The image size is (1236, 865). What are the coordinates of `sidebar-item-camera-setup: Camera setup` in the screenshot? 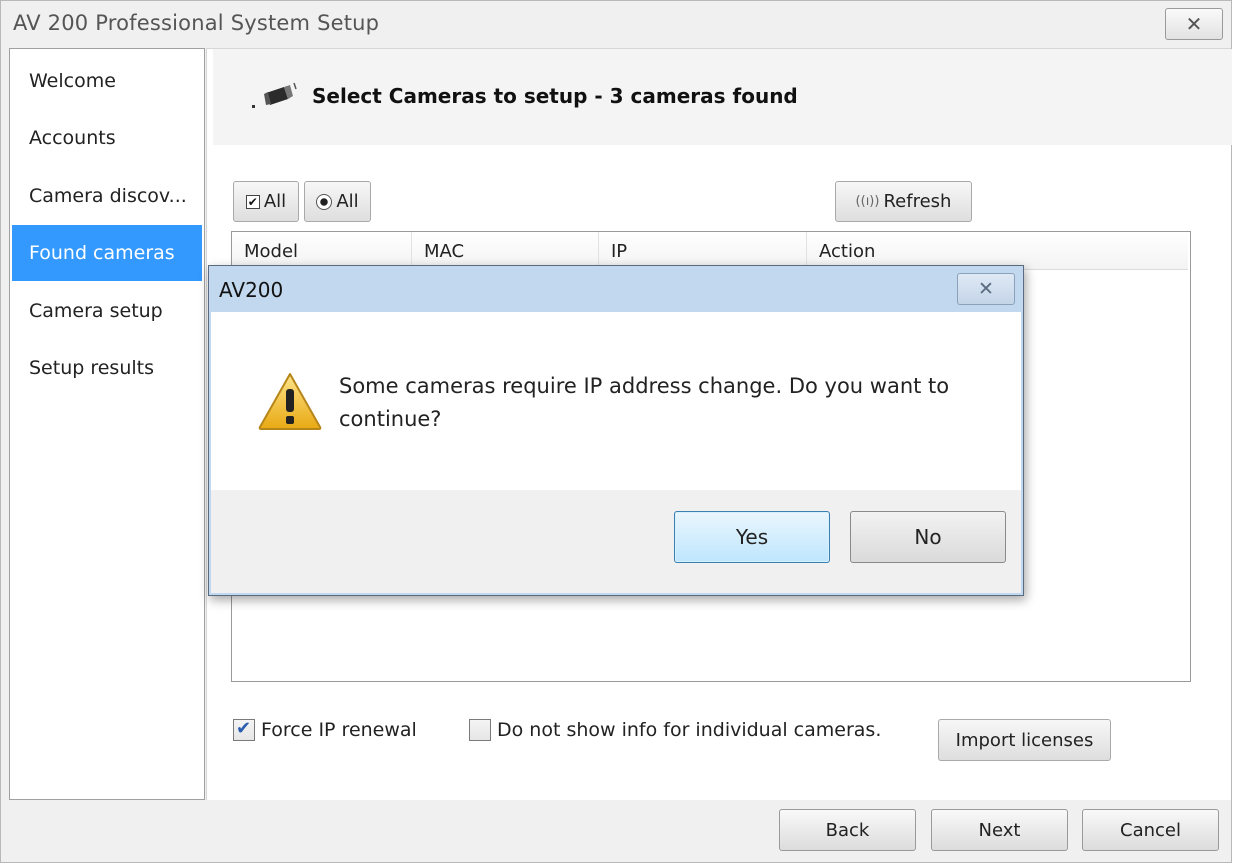 It's located at (107, 311).